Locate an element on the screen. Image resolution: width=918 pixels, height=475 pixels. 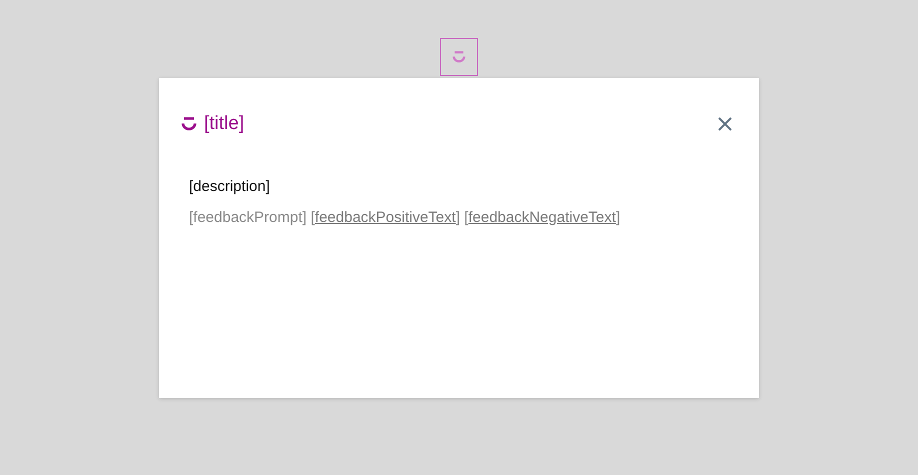
feedback-link: feedbackNegativeText is located at coordinates (542, 217).